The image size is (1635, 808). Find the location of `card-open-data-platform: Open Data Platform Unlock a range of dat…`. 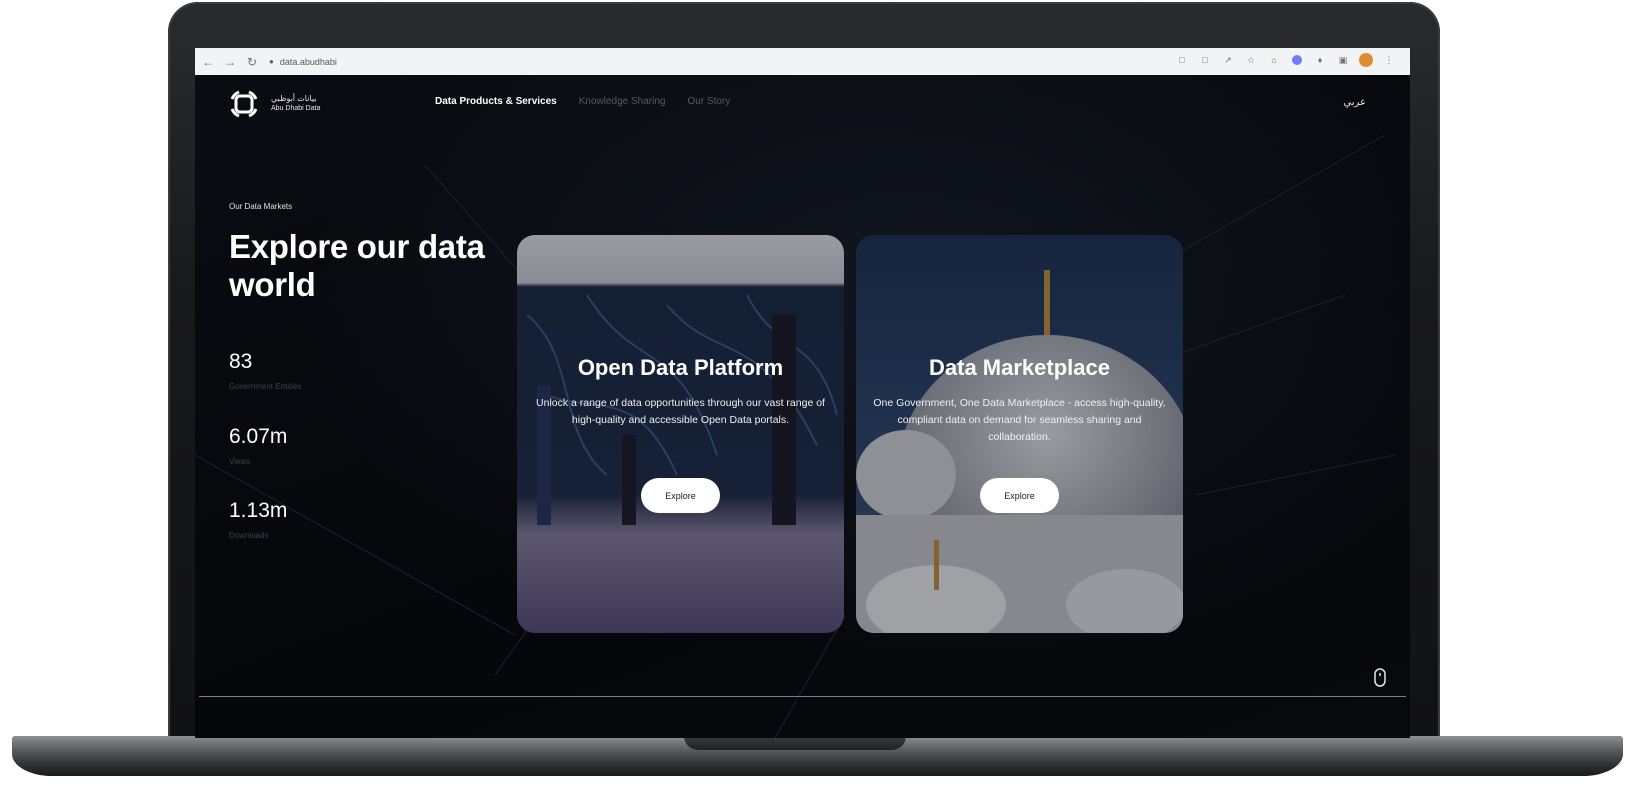

card-open-data-platform: Open Data Platform Unlock a range of dat… is located at coordinates (680, 434).